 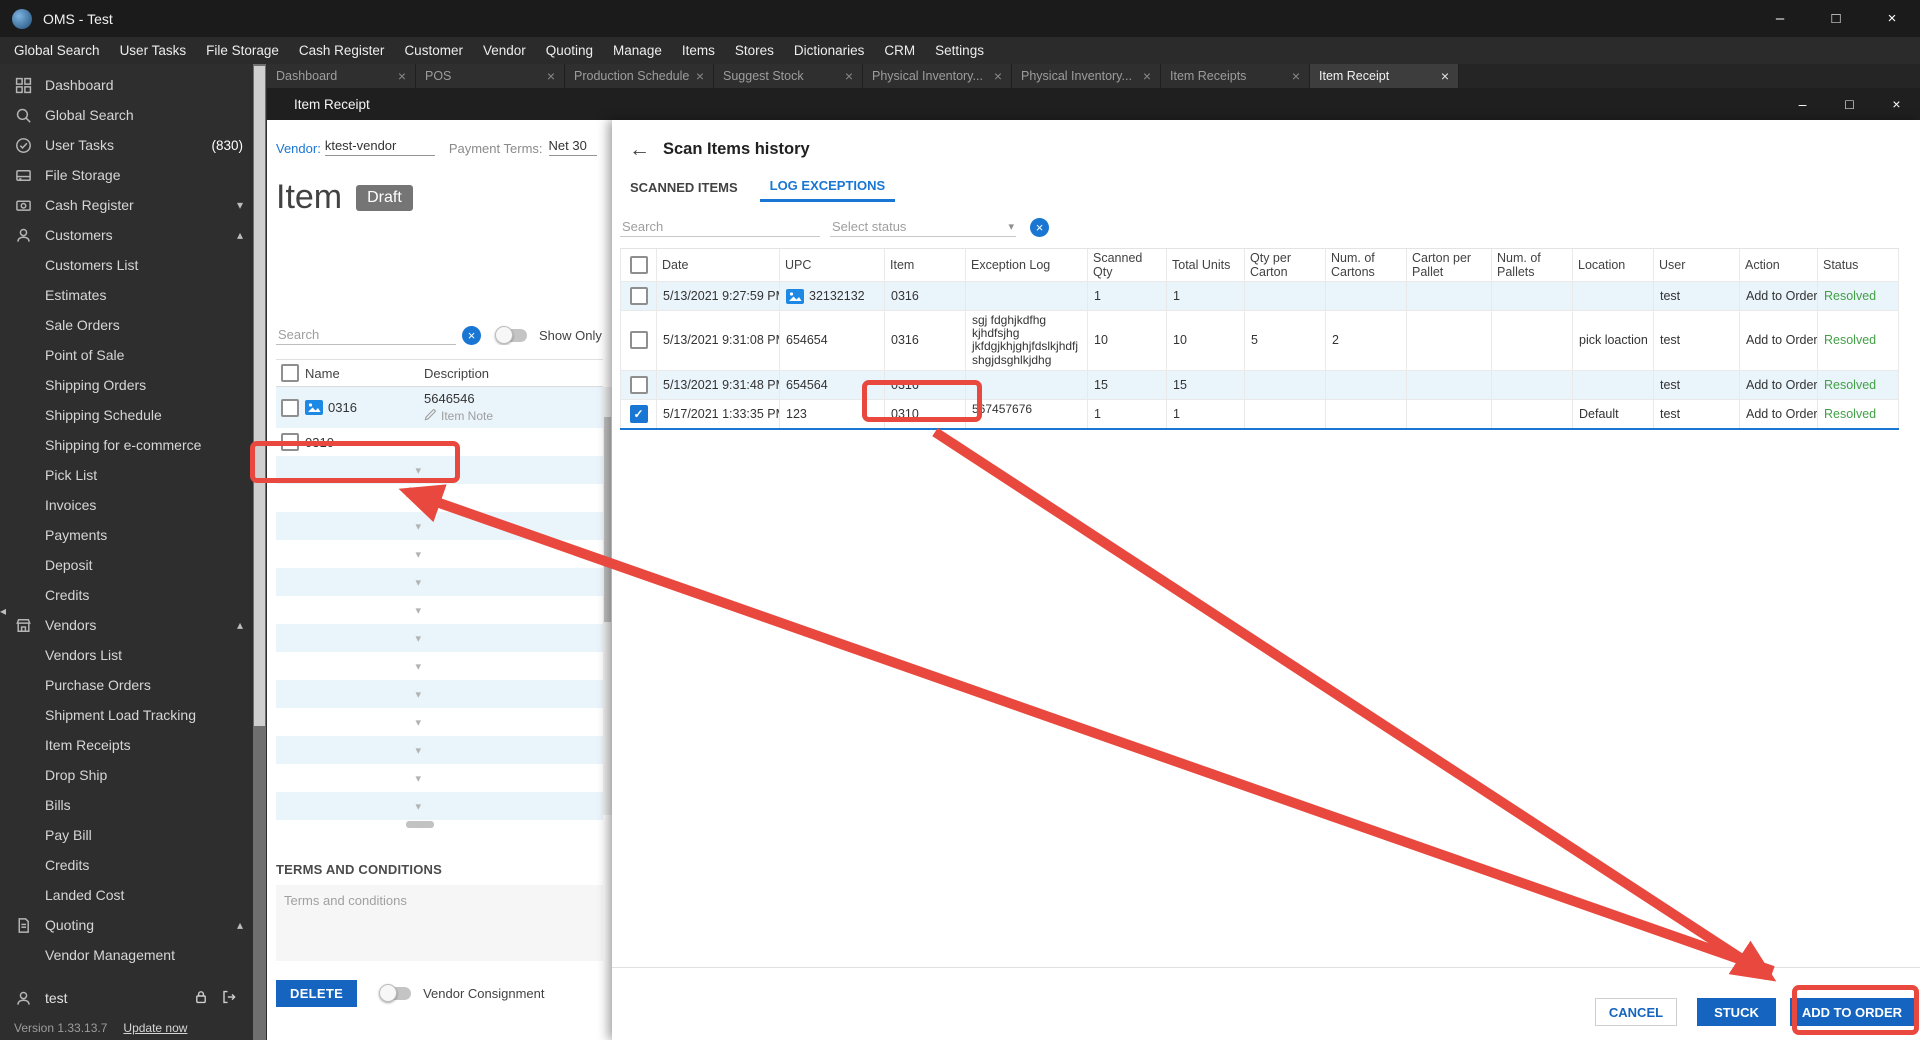 What do you see at coordinates (133, 235) in the screenshot?
I see `sidebar-item-customers: Customers ▴` at bounding box center [133, 235].